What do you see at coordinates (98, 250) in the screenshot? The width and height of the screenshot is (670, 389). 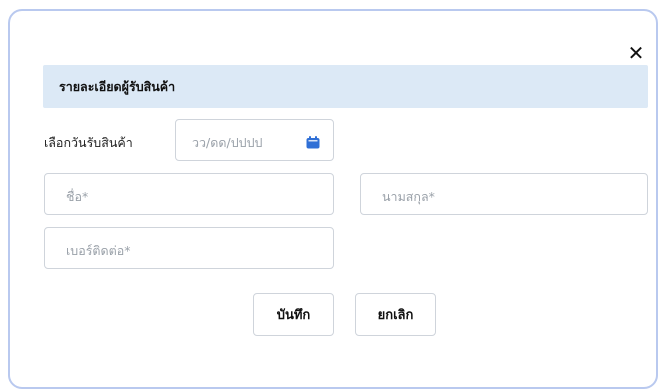 I see `phone-placeholder: เบอร์ติดต่อ*` at bounding box center [98, 250].